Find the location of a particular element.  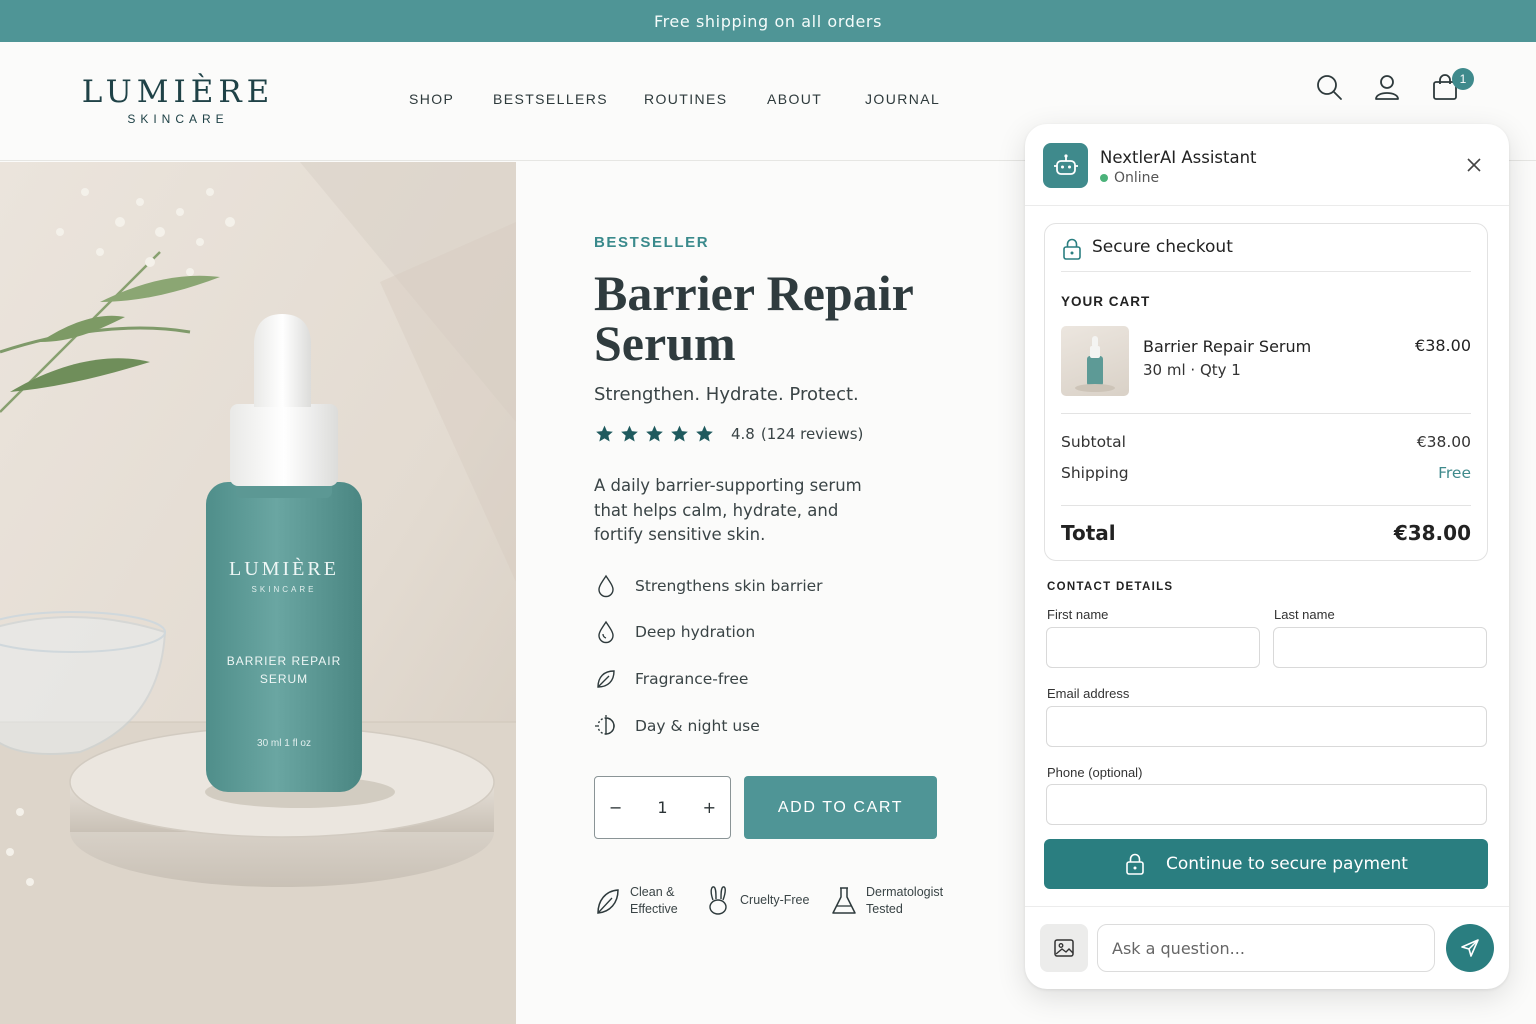

last-name-label: Last name is located at coordinates (1304, 614).